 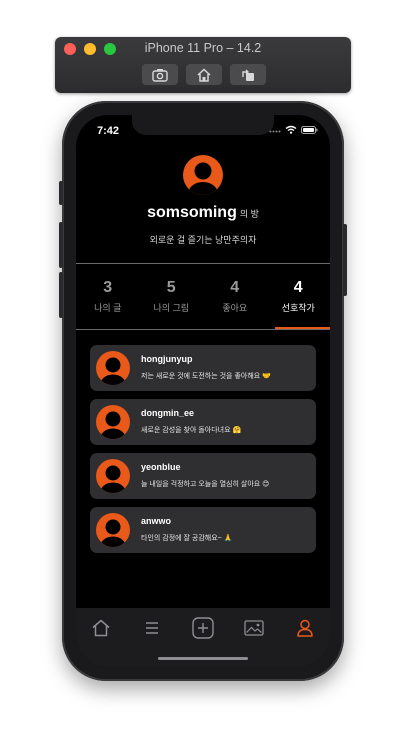 What do you see at coordinates (192, 212) in the screenshot?
I see `profile-name: somsoming` at bounding box center [192, 212].